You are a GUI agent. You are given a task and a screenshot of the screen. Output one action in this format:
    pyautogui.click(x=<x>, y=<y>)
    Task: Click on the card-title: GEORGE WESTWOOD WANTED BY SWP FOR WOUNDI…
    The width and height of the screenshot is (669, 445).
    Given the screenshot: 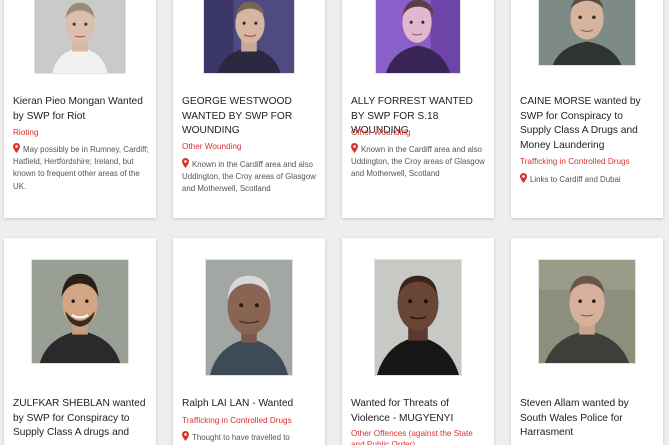 What is the action you would take?
    pyautogui.click(x=249, y=117)
    